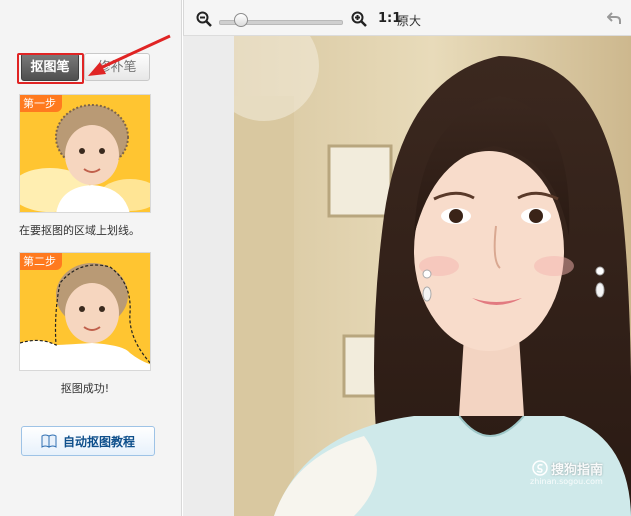 The image size is (631, 516). What do you see at coordinates (577, 470) in the screenshot?
I see `watermark-text: 搜狗指南` at bounding box center [577, 470].